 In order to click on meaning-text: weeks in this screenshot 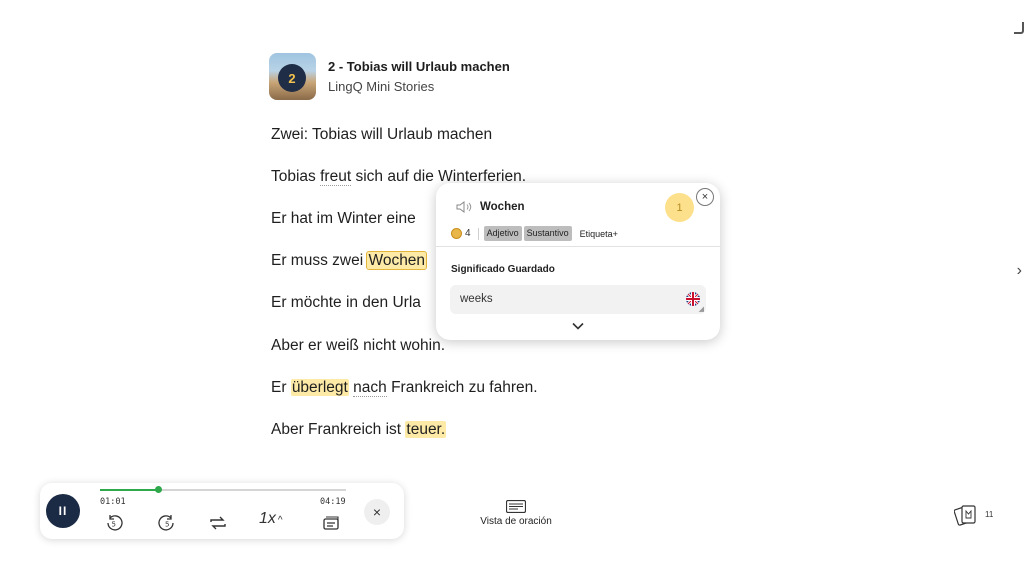, I will do `click(476, 299)`.